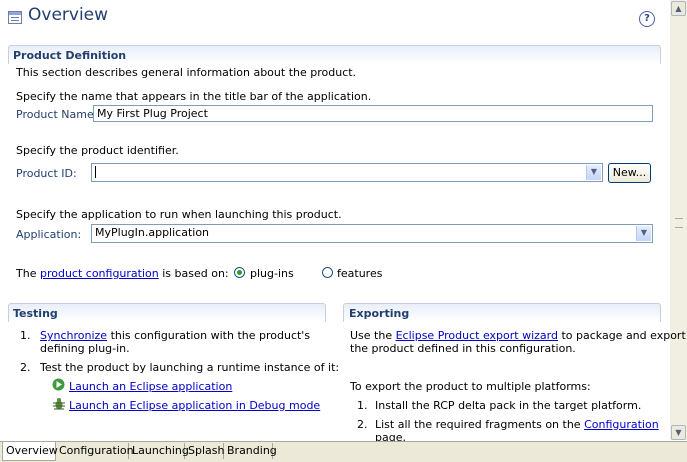  What do you see at coordinates (643, 233) in the screenshot?
I see `application-dropdown-icon: ▼` at bounding box center [643, 233].